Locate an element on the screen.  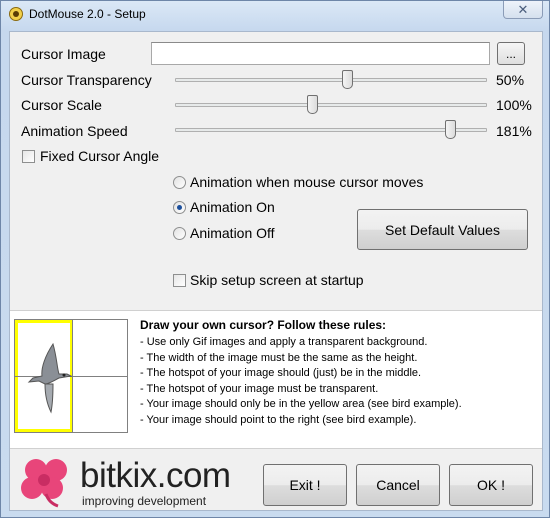
speed-value: 181% is located at coordinates (514, 131).